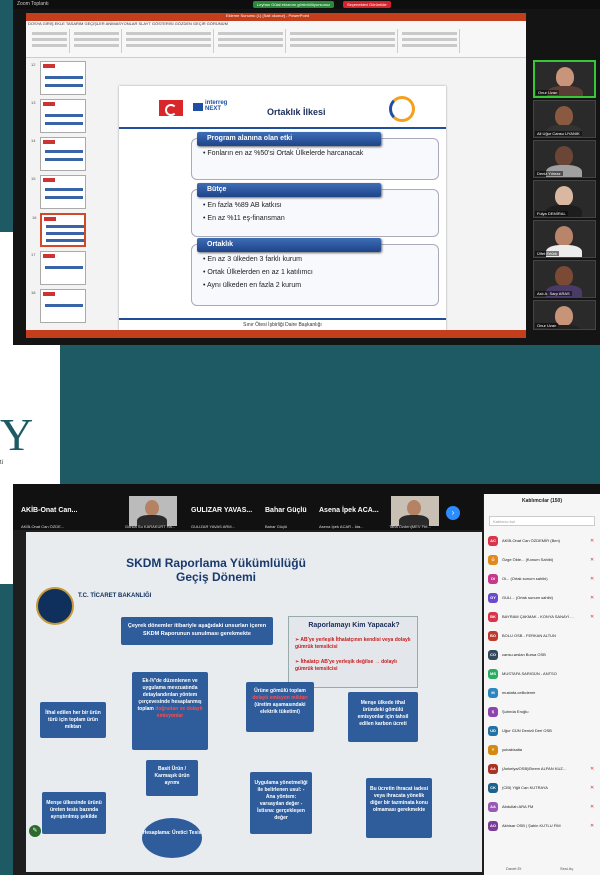  I want to click on status-bar, so click(276, 334).